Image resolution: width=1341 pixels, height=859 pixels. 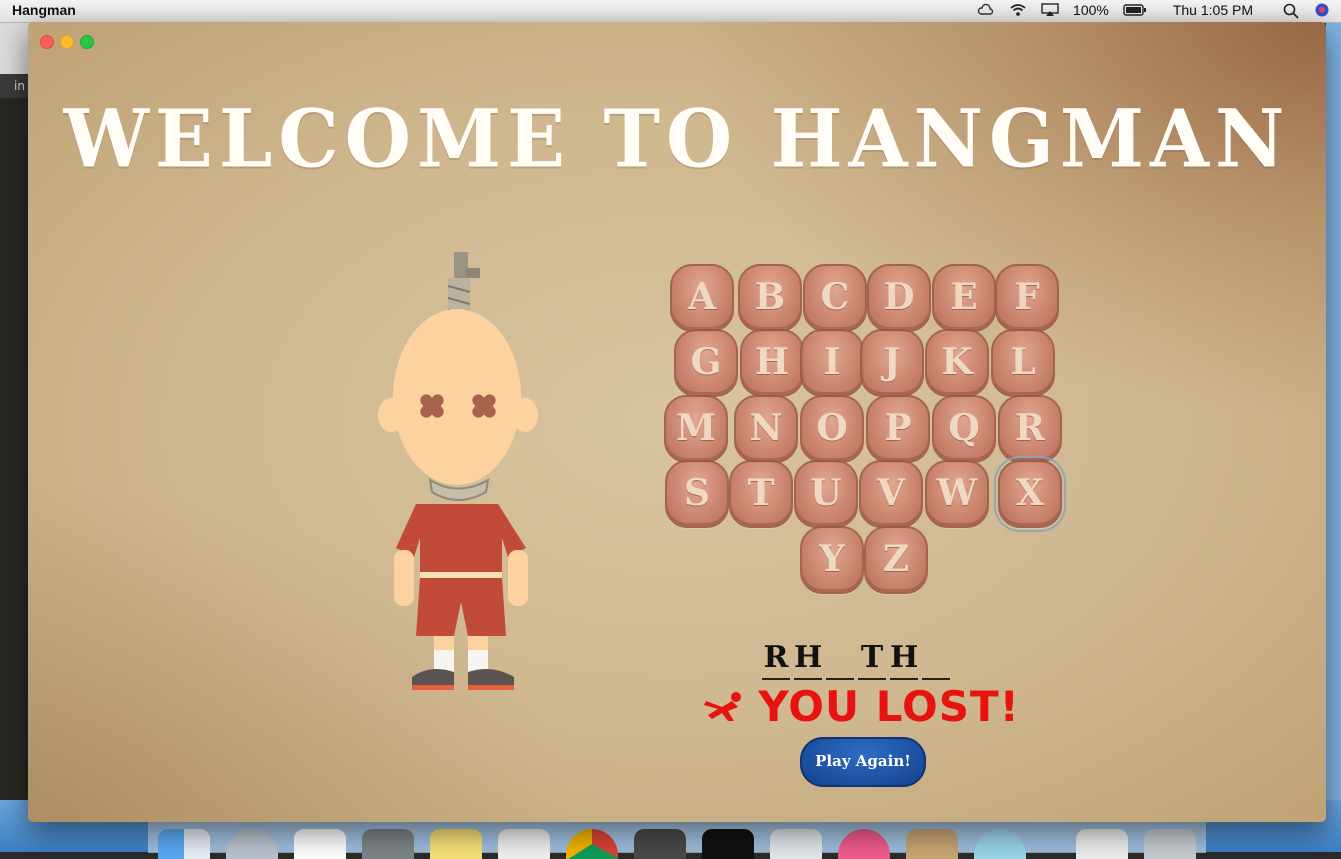 I want to click on letter-button-e: E, so click(x=964, y=298).